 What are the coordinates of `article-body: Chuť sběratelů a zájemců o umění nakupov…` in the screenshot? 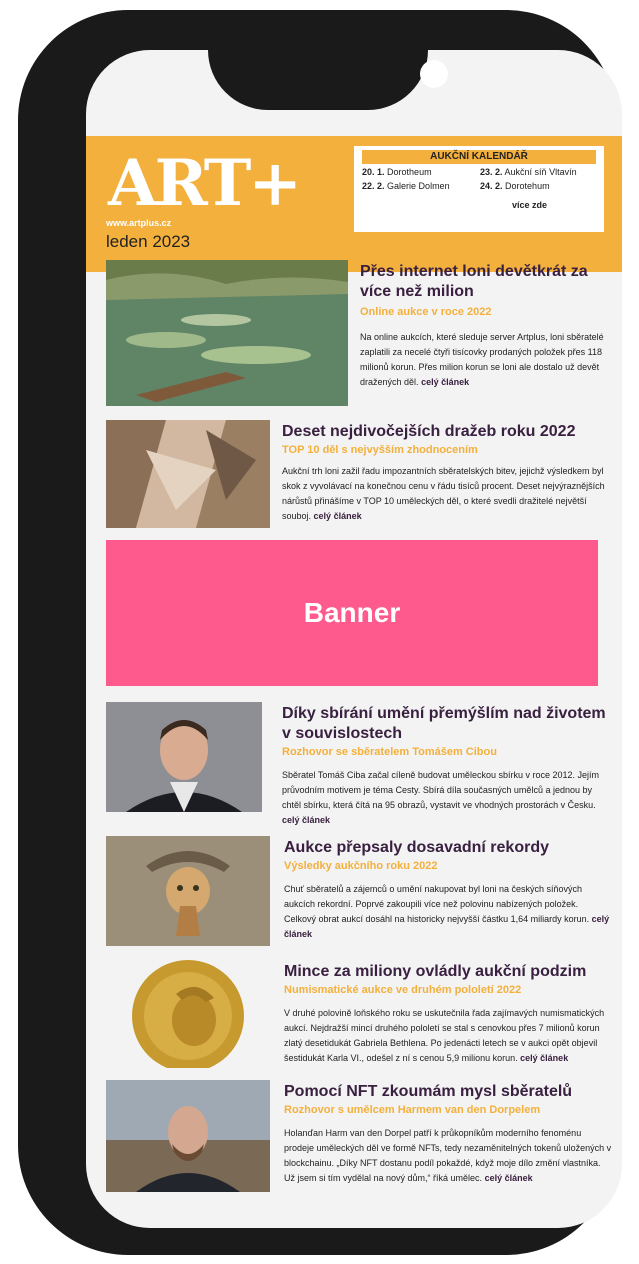 It's located at (447, 911).